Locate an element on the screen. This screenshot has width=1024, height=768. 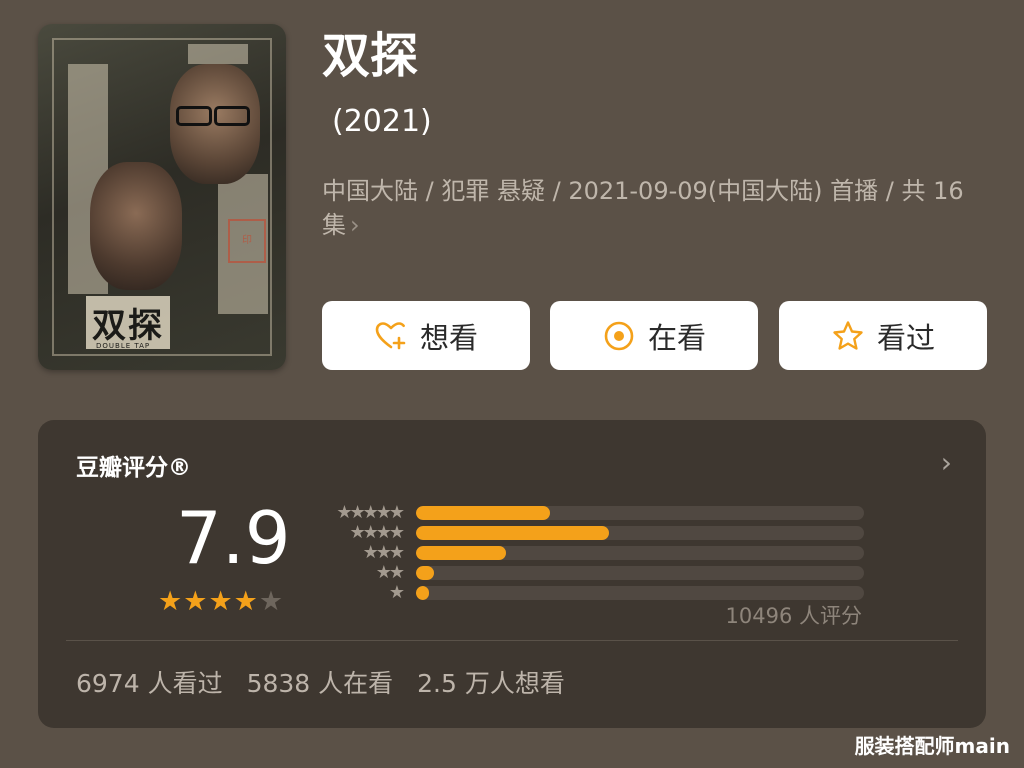
watched-label: 看过 is located at coordinates (905, 337).